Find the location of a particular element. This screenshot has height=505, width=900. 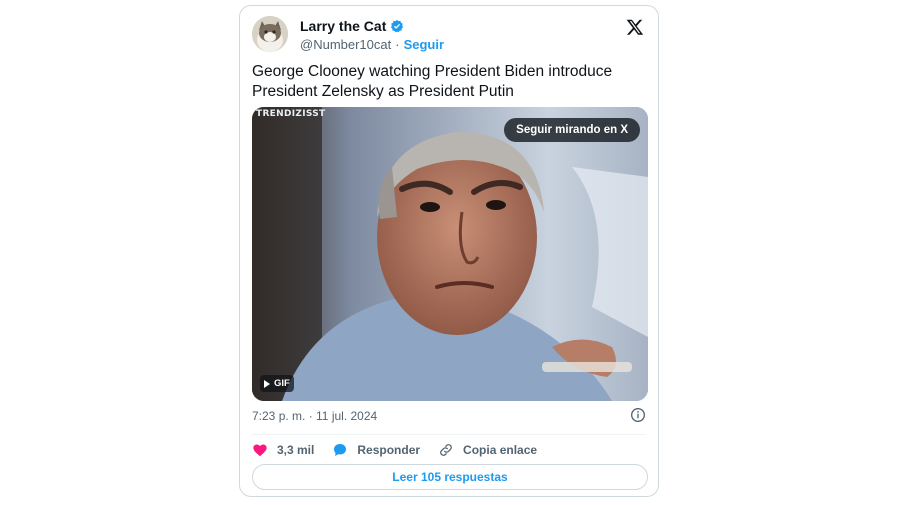

tweet-header: Larry the Cat @Number10cat · Seguir is located at coordinates (449, 36).